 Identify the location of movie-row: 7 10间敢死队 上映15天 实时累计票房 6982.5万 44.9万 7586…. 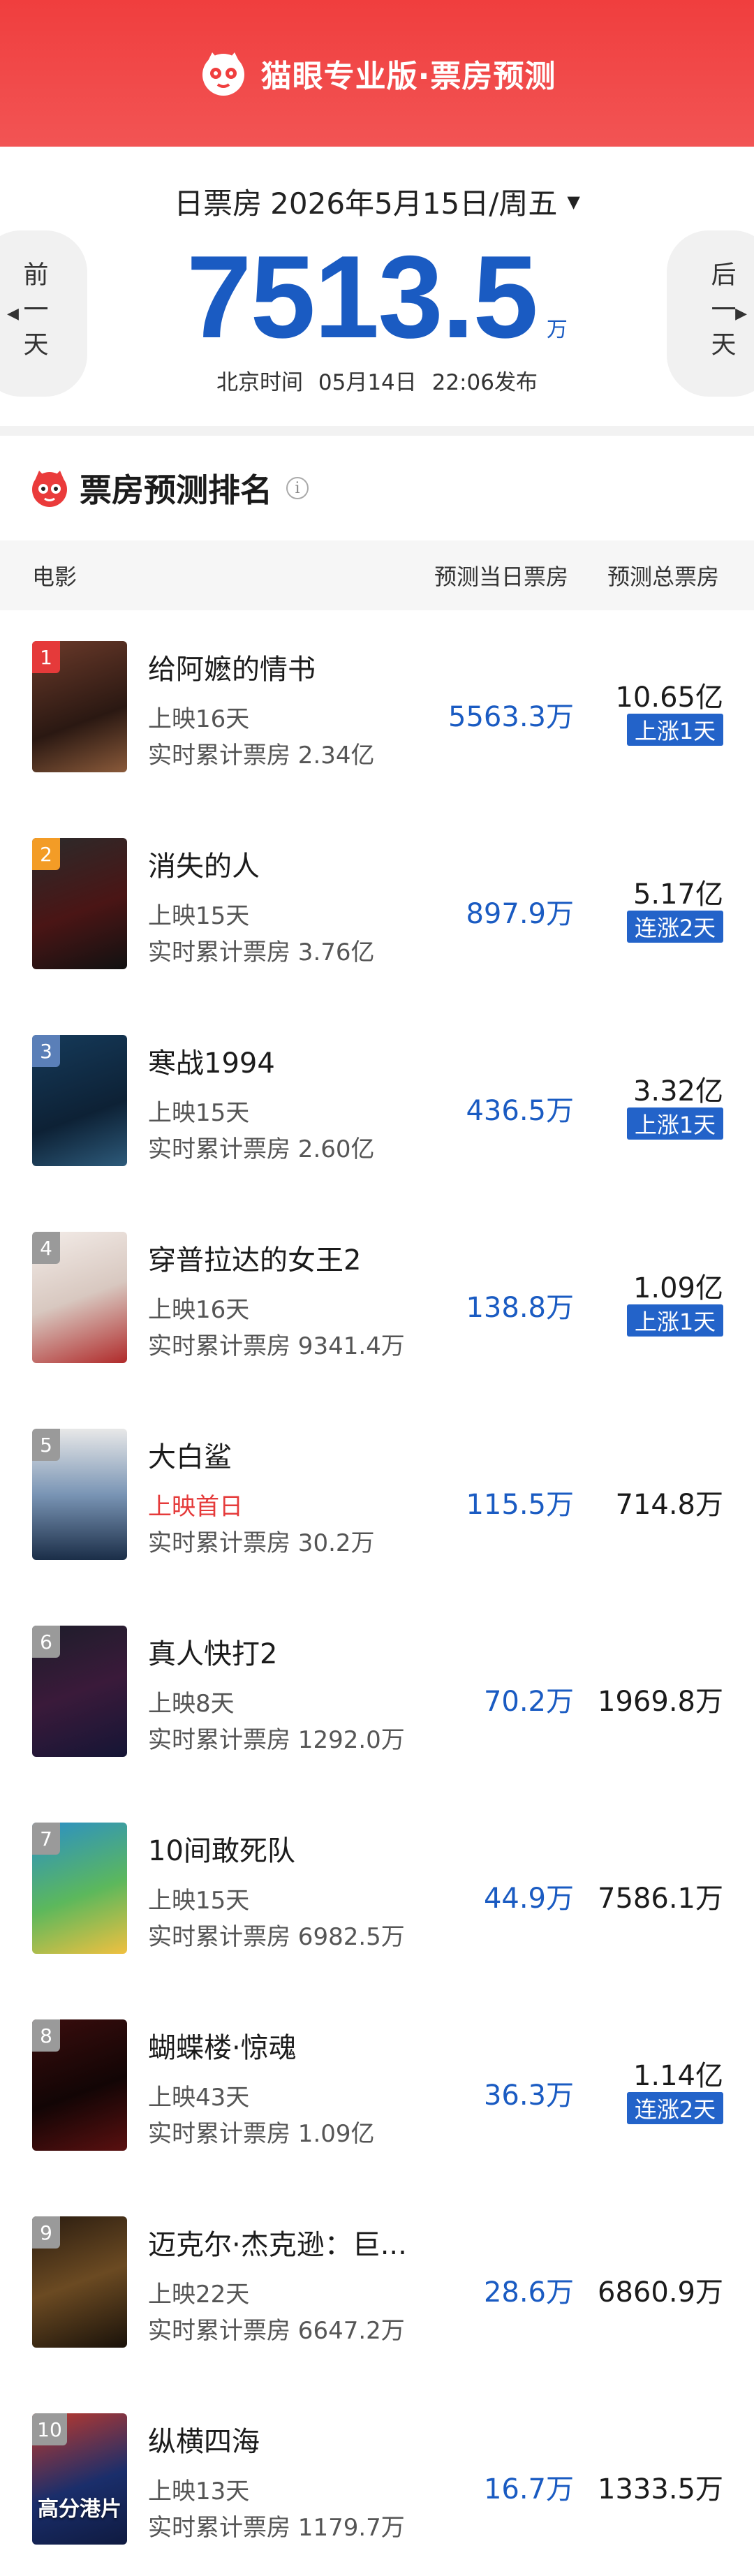
(377, 1890).